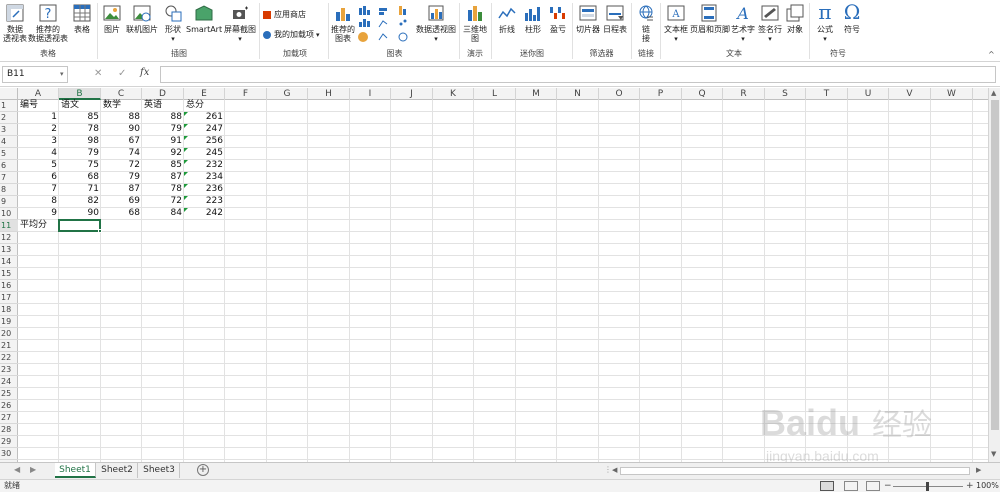  I want to click on sheet-tab-sheet1: Sheet1, so click(75, 470).